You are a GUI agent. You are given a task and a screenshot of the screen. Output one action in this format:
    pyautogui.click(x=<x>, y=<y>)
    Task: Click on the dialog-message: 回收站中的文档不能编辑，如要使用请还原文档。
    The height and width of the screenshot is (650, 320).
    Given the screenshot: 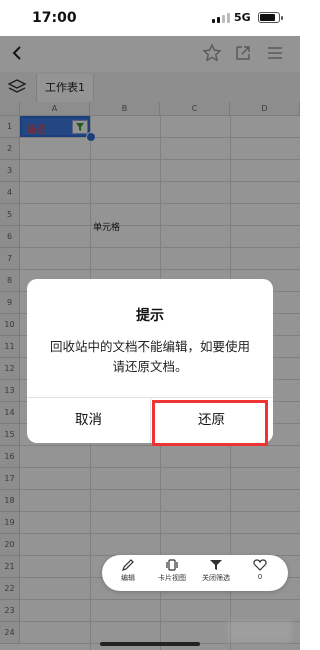 What is the action you would take?
    pyautogui.click(x=149, y=356)
    